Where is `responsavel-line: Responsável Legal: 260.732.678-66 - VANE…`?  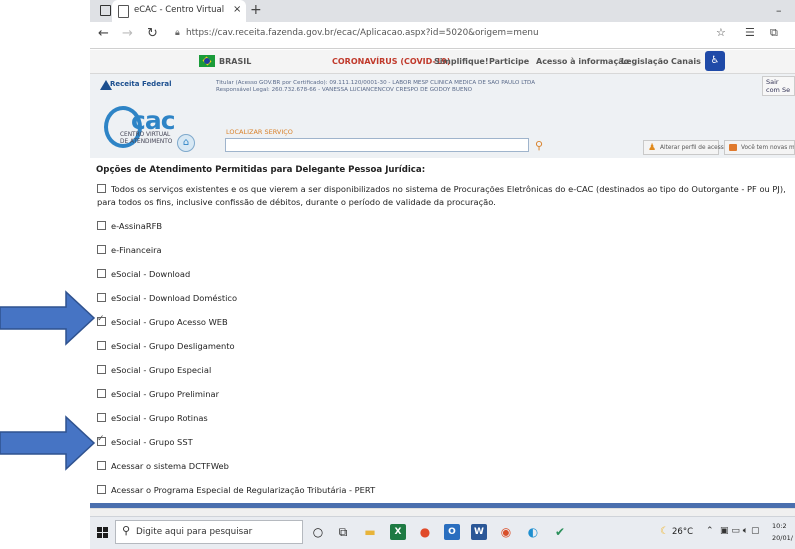 responsavel-line: Responsável Legal: 260.732.678-66 - VANE… is located at coordinates (344, 90).